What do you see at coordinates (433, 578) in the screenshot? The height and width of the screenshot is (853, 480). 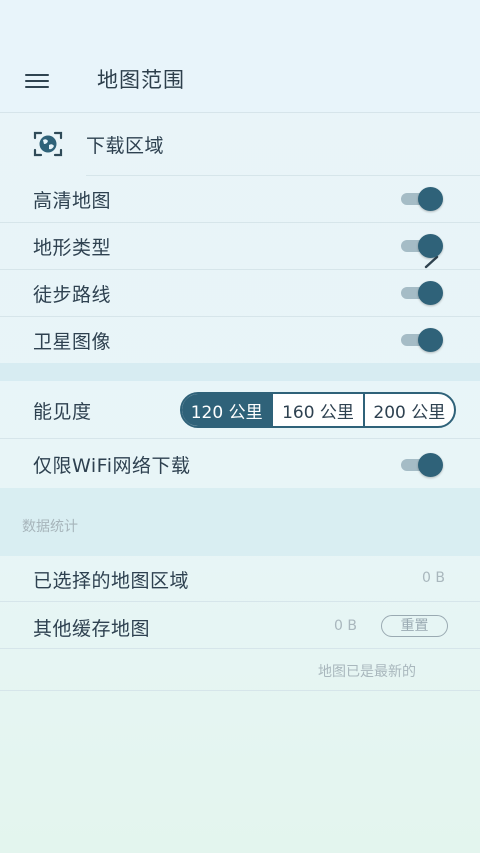 I see `selected-area-size: 0 B` at bounding box center [433, 578].